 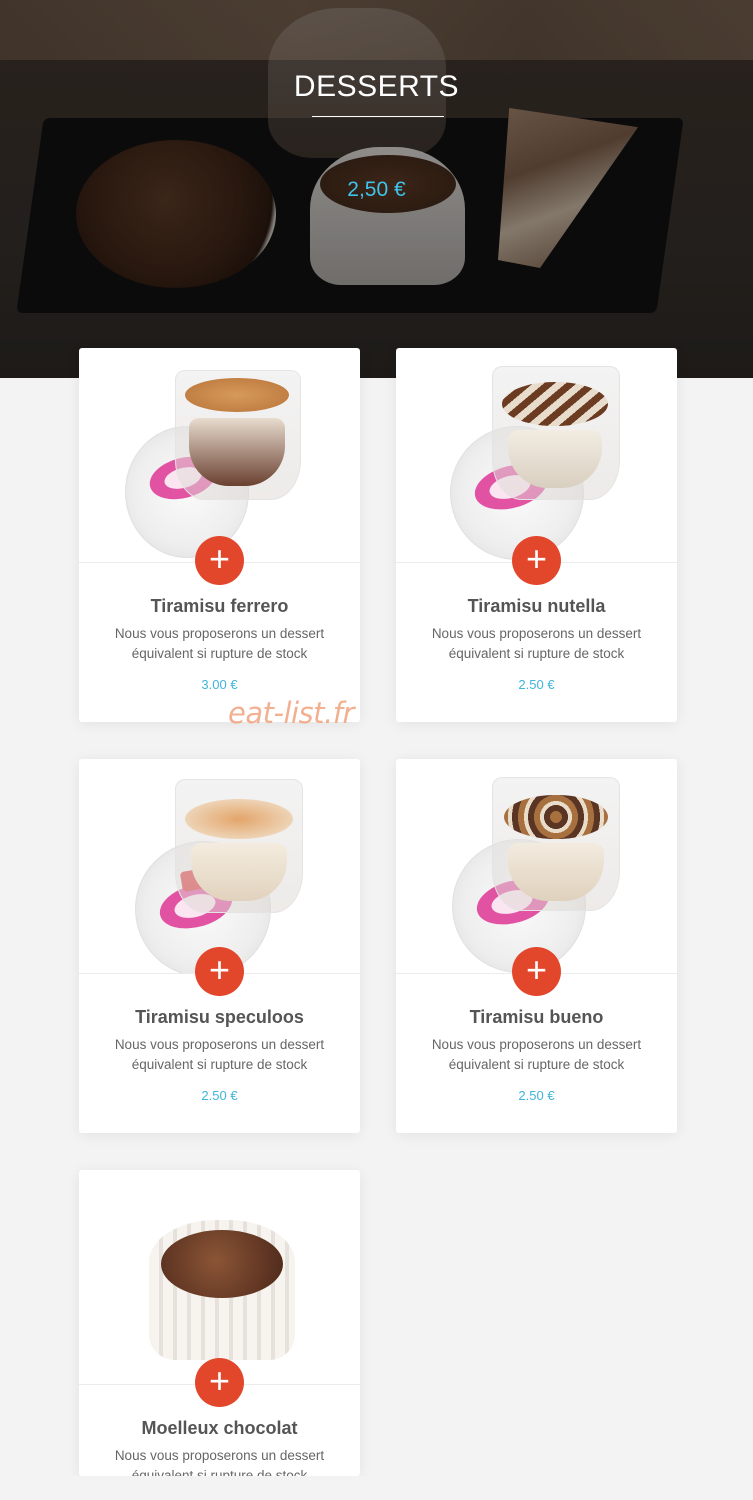 What do you see at coordinates (219, 606) in the screenshot?
I see `product-name: Tiramisu ferrero` at bounding box center [219, 606].